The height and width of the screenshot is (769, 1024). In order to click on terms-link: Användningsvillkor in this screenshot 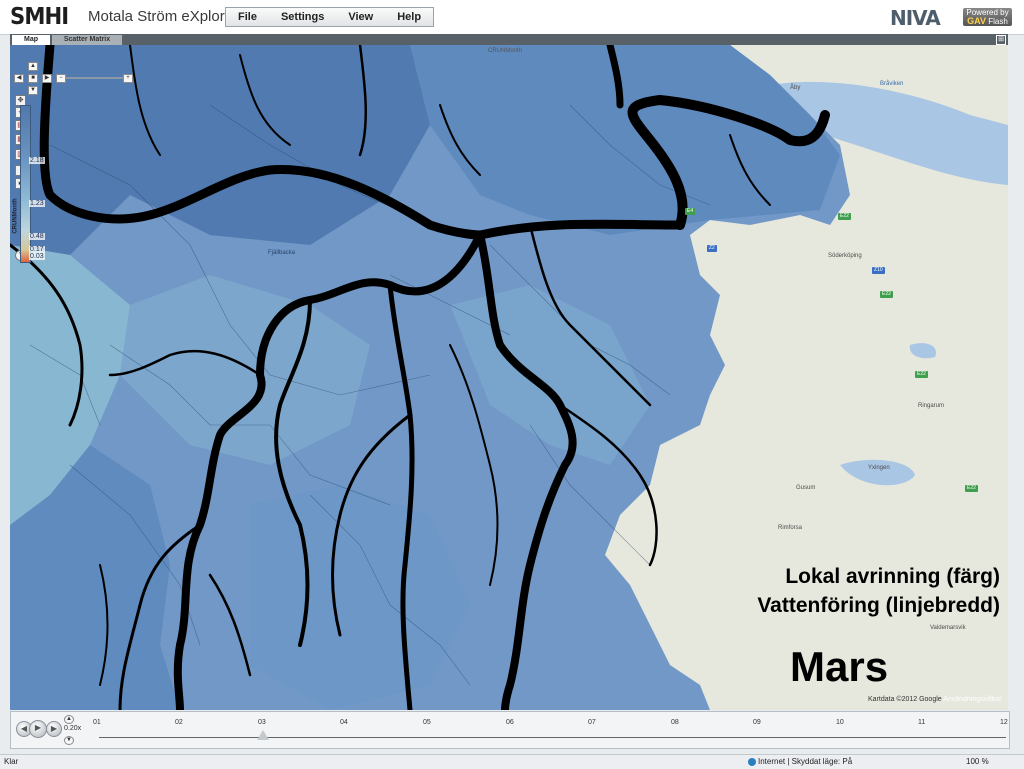, I will do `click(972, 699)`.